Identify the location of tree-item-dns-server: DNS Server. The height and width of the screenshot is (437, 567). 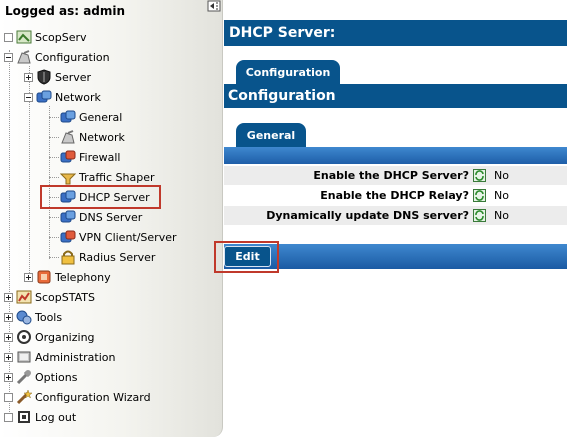
(101, 217).